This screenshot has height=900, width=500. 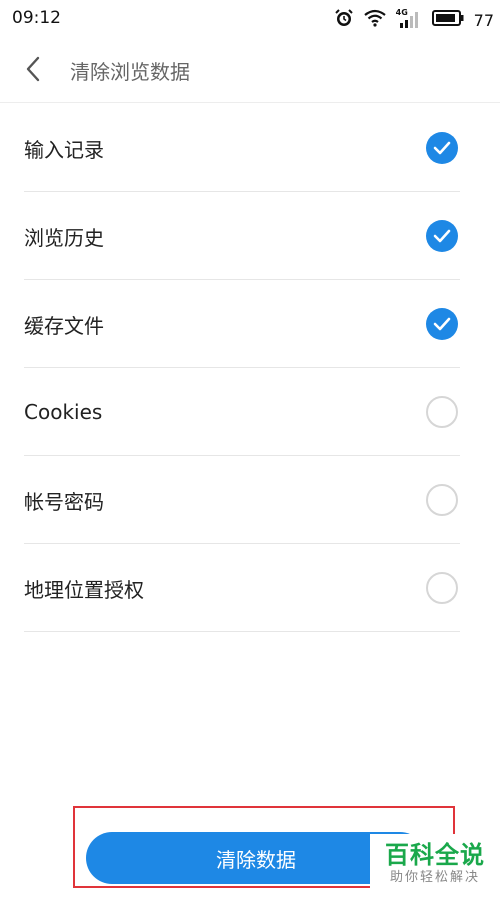 I want to click on watermark-subtitle: 助你轻松解决, so click(x=434, y=877).